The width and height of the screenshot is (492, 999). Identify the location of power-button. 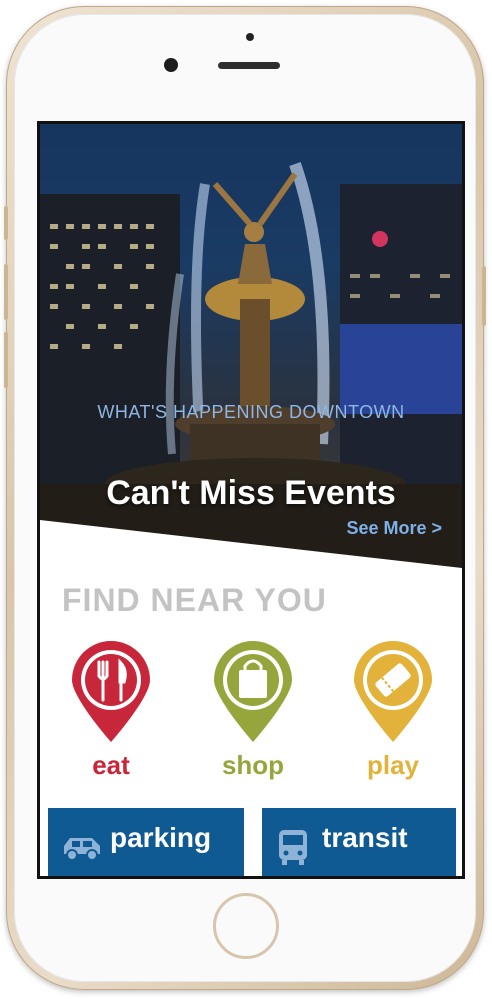
(484, 296).